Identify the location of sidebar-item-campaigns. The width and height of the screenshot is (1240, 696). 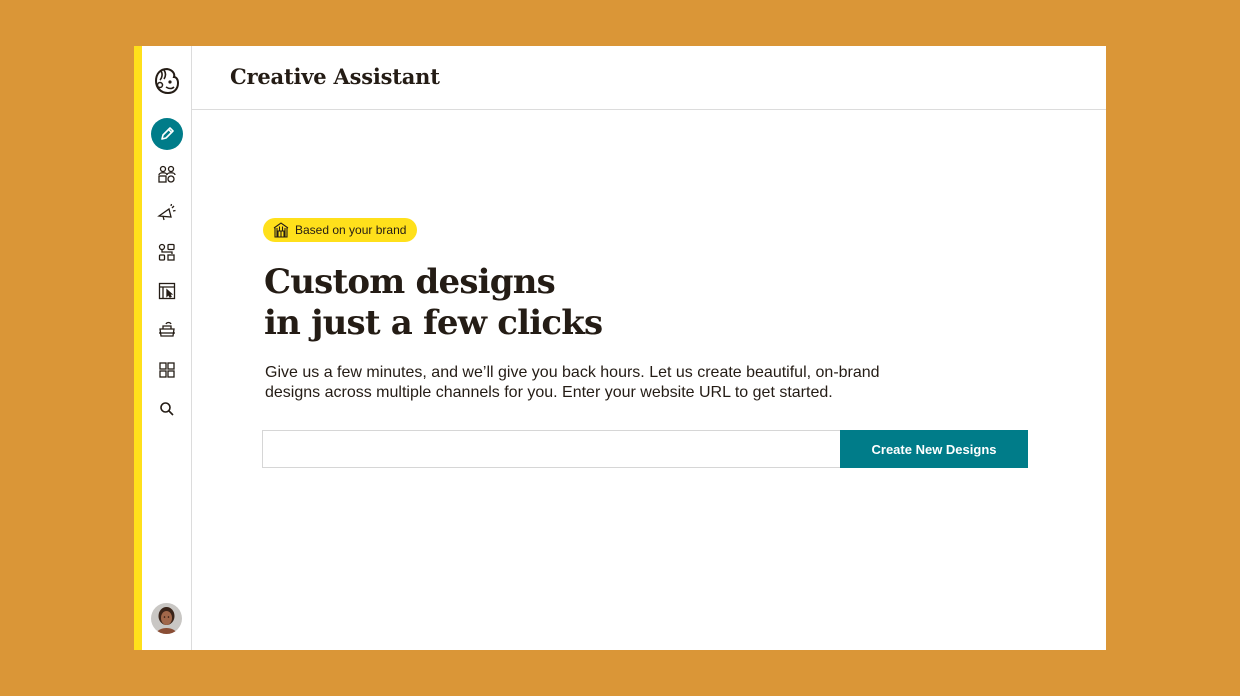
(167, 213).